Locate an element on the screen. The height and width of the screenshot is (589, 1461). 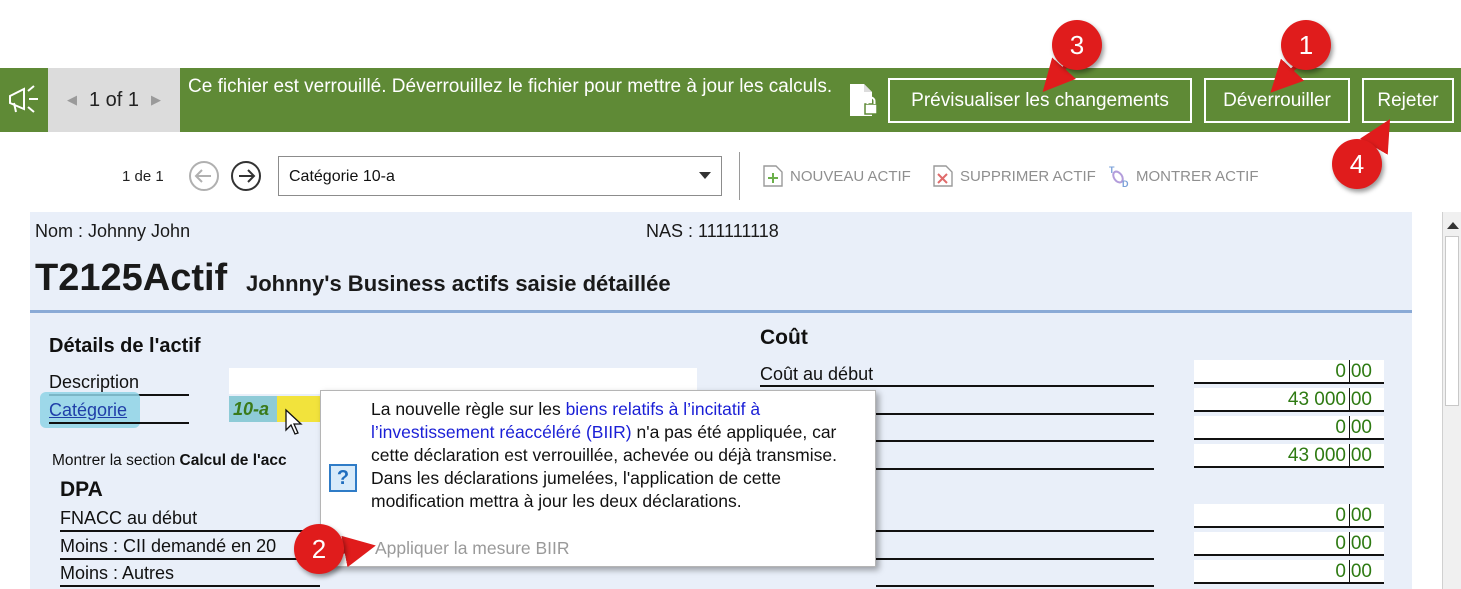
svg-text: D is located at coordinates (1125, 183).